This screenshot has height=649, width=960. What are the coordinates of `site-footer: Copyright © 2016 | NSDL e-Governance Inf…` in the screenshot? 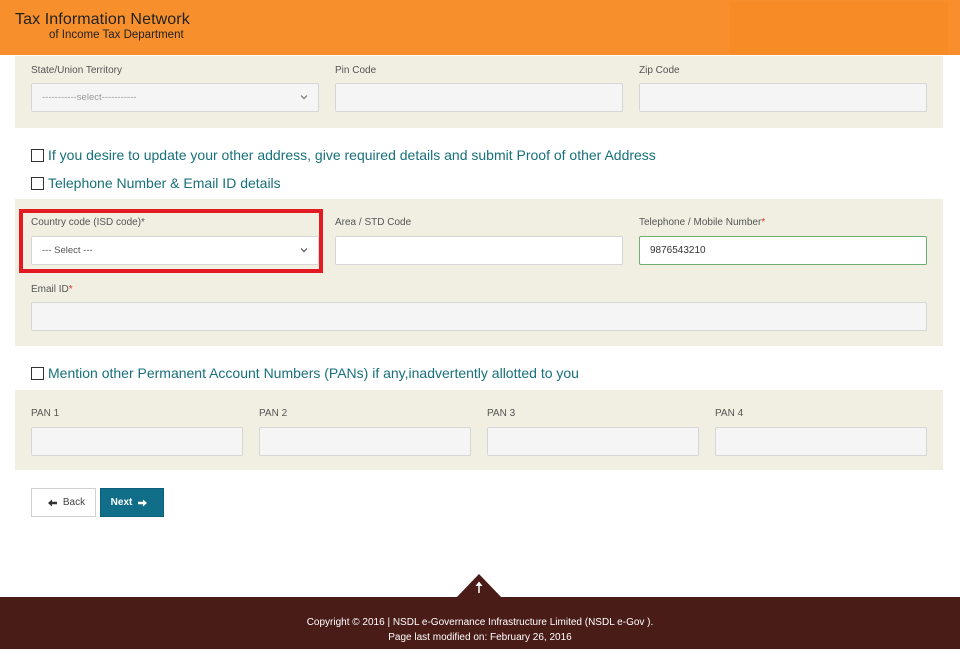 It's located at (480, 623).